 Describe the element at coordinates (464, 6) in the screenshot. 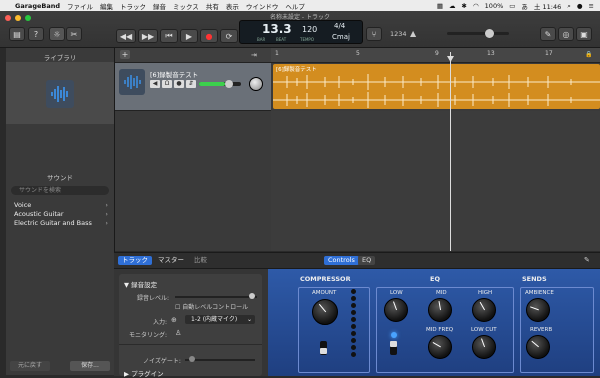

I see `bluetooth-icon: ✱` at that location.